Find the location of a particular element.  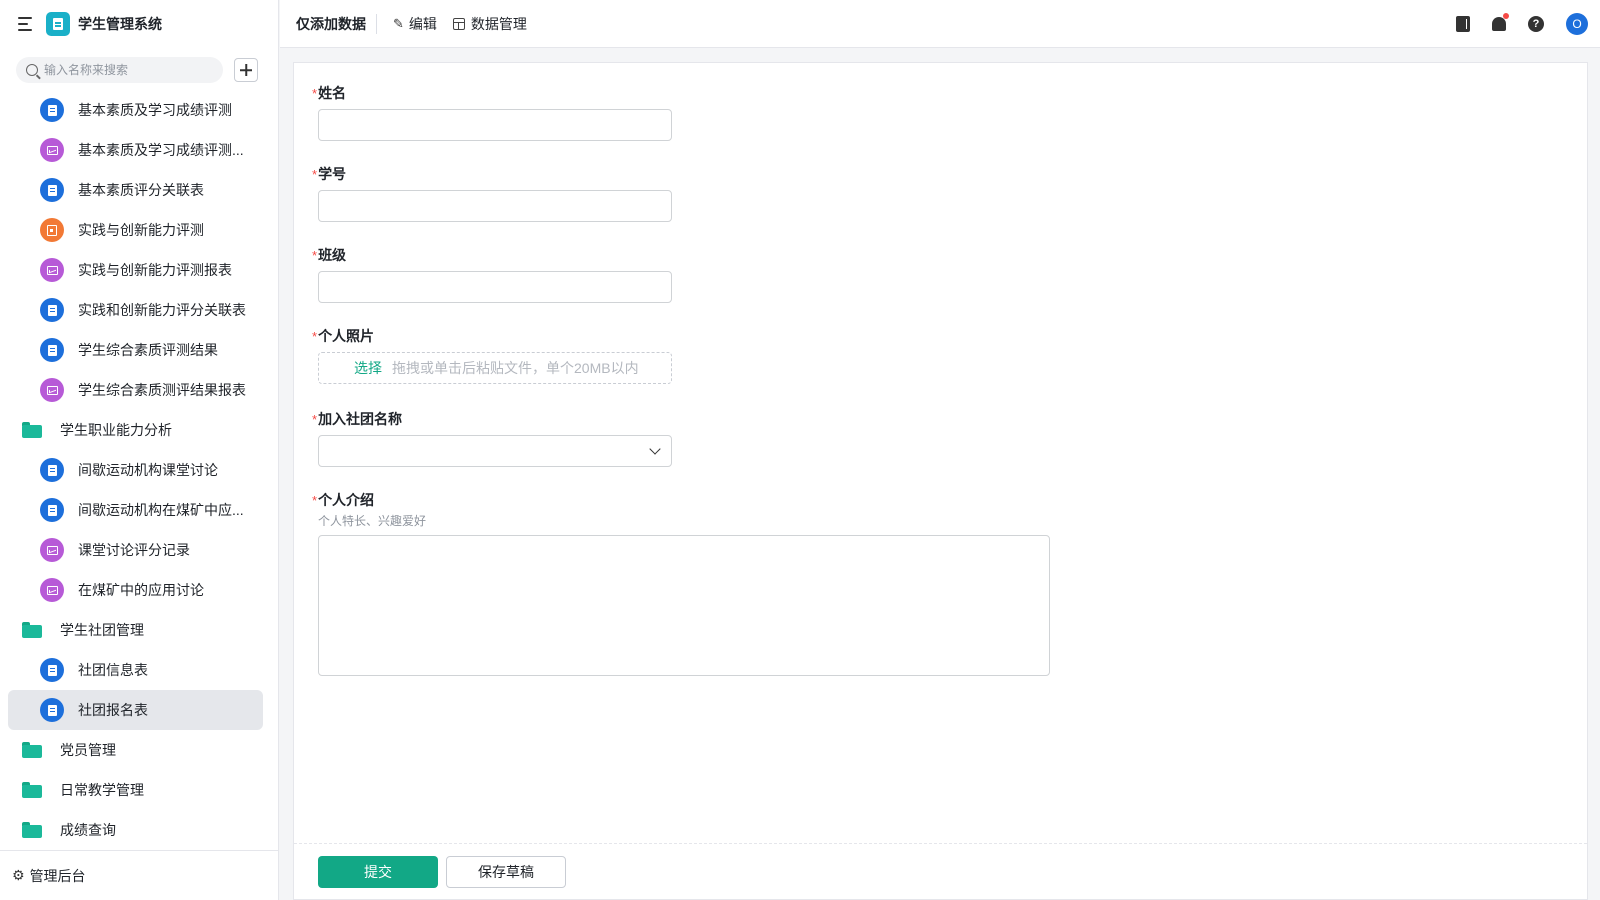

menu-collapse-icon is located at coordinates (26, 24).